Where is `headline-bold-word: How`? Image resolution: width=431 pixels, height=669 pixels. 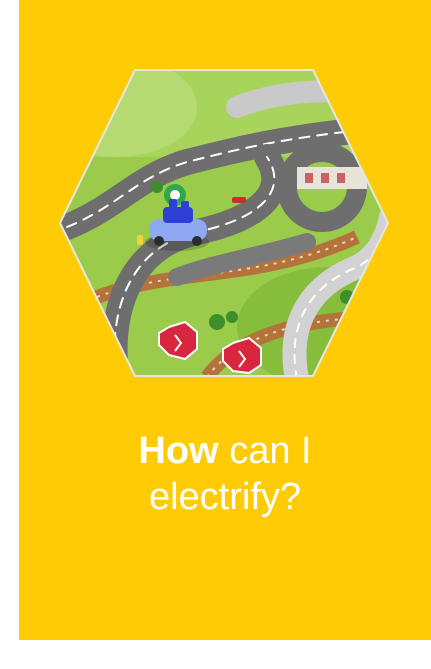 headline-bold-word: How is located at coordinates (178, 451).